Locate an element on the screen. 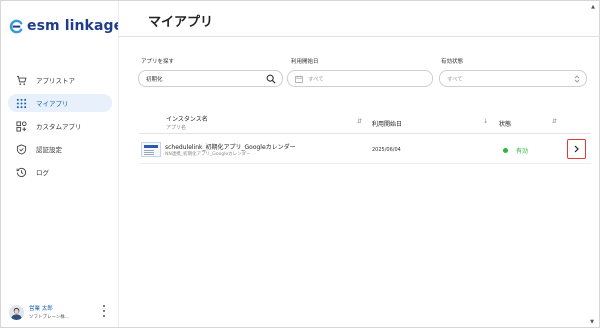 Image resolution: width=600 pixels, height=328 pixels. search-icon is located at coordinates (271, 79).